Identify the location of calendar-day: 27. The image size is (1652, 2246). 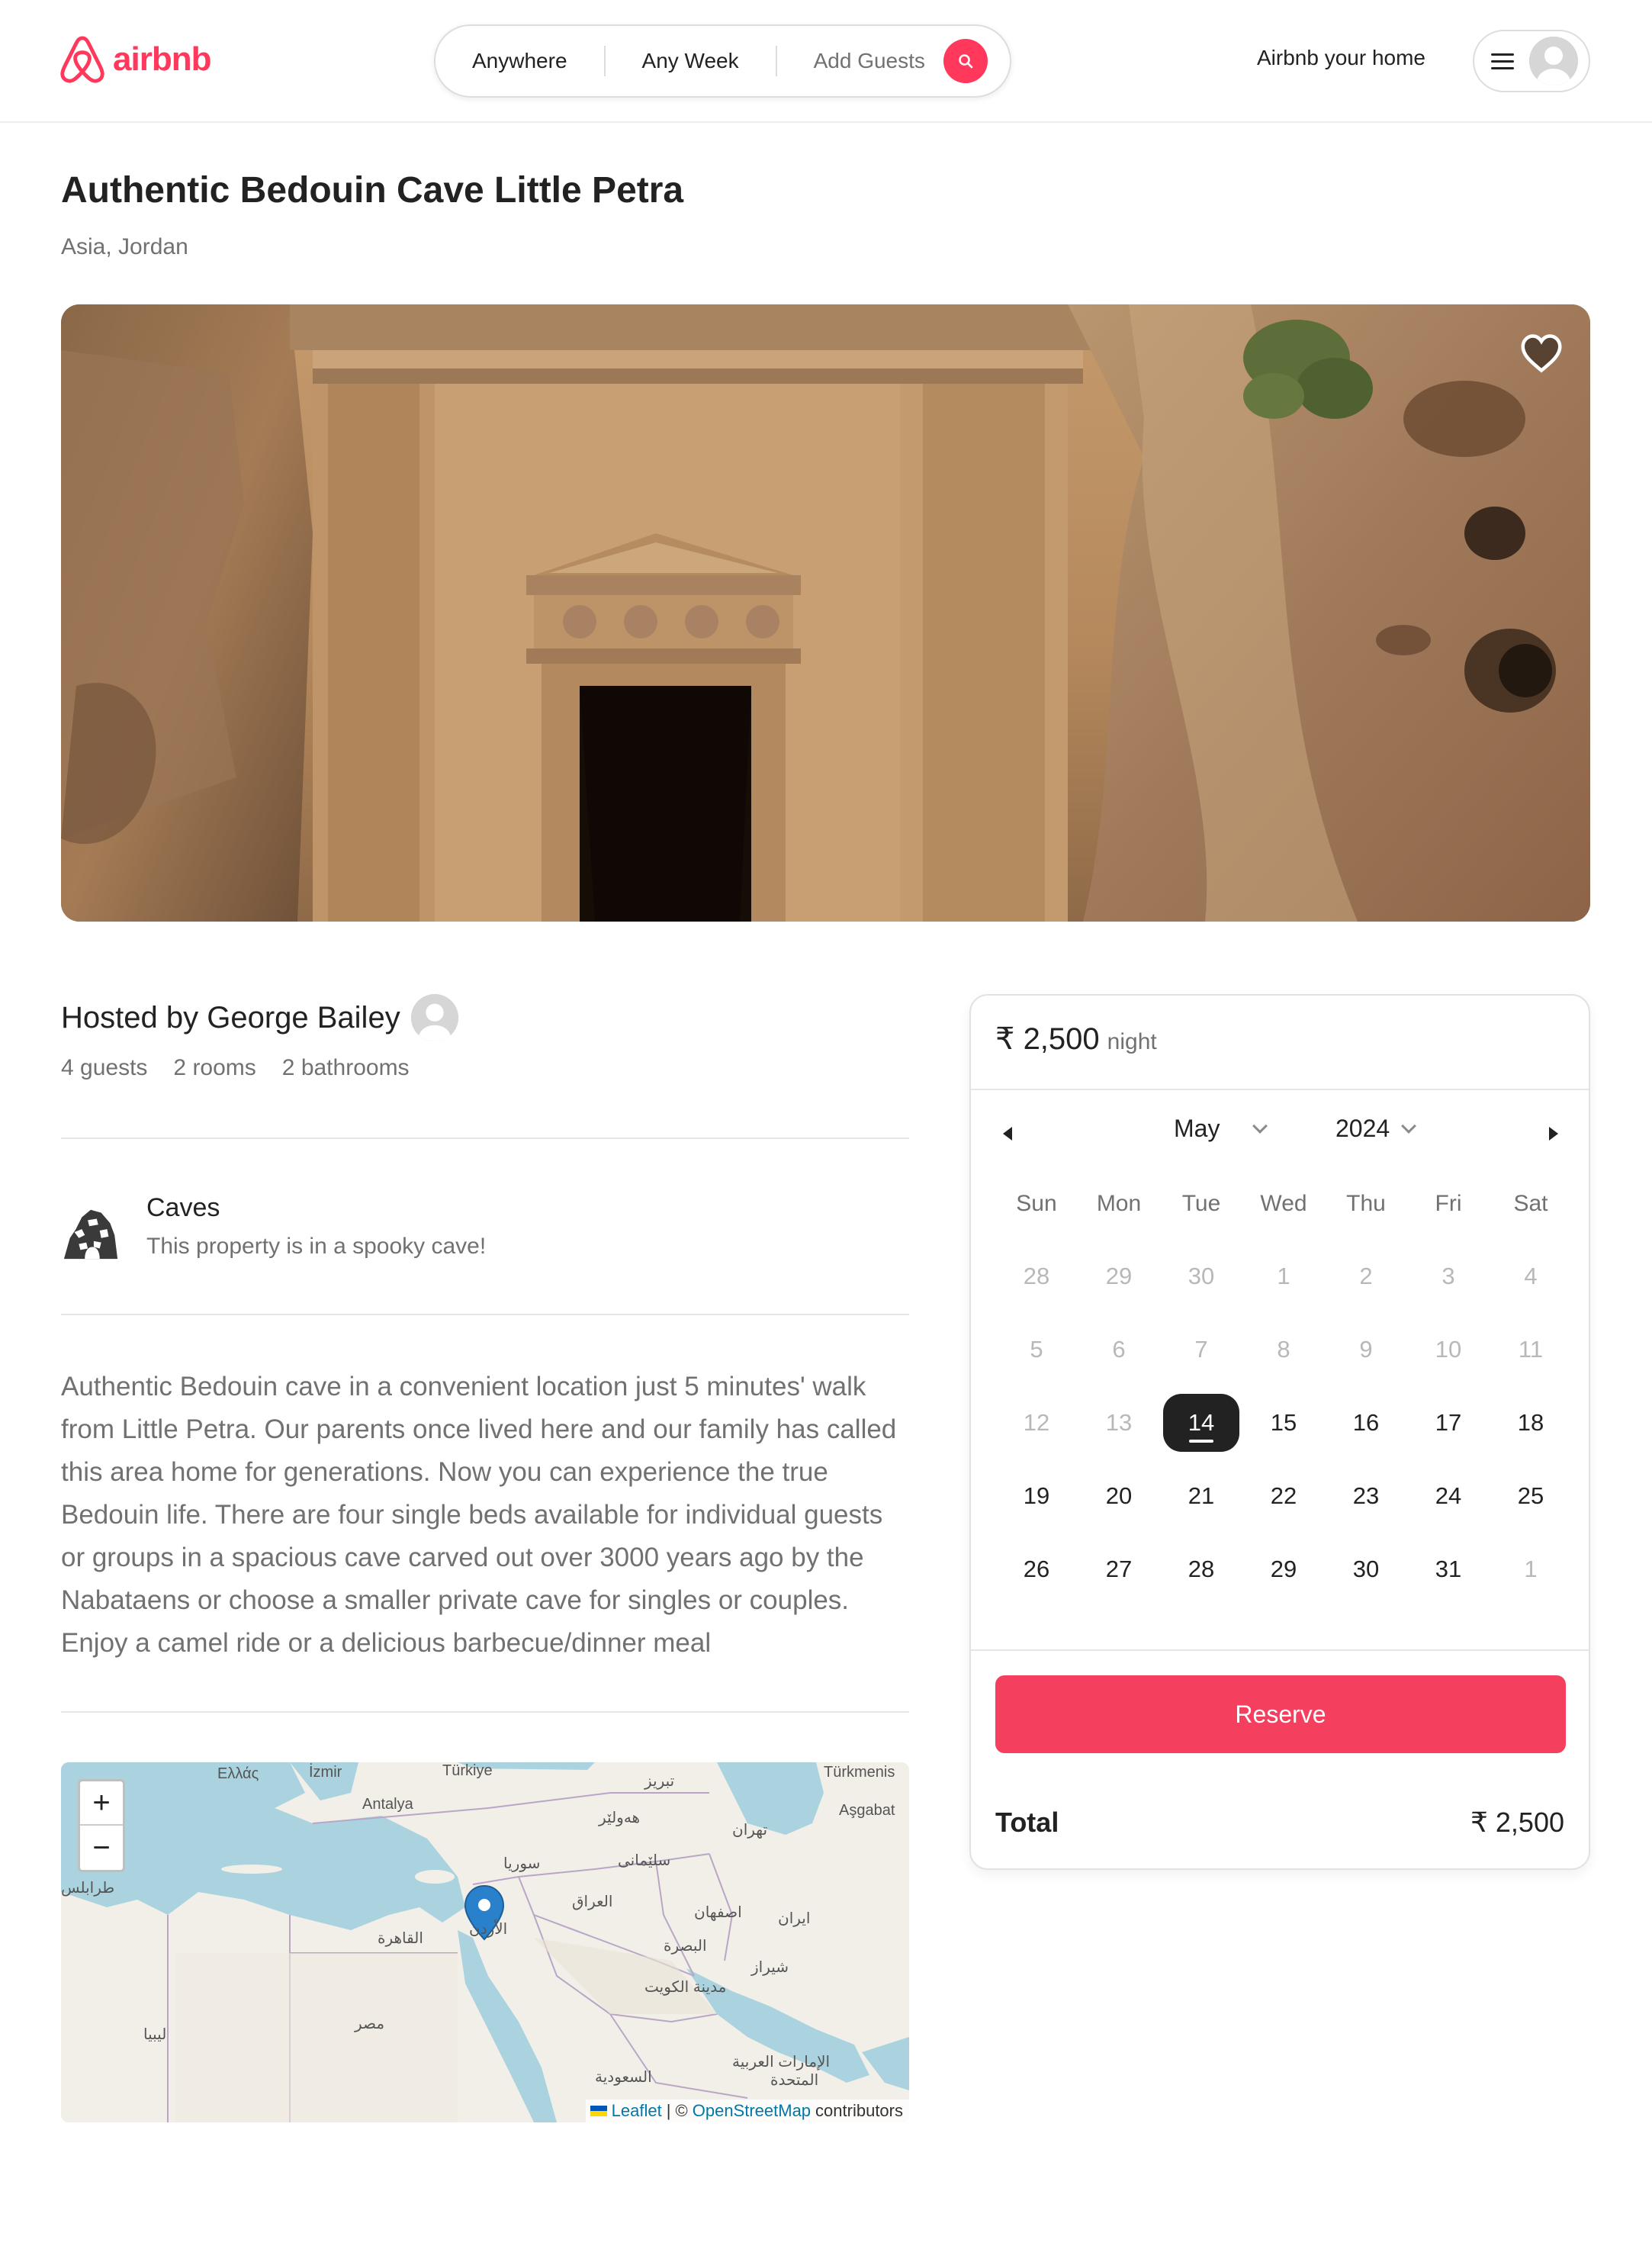
(1119, 1569).